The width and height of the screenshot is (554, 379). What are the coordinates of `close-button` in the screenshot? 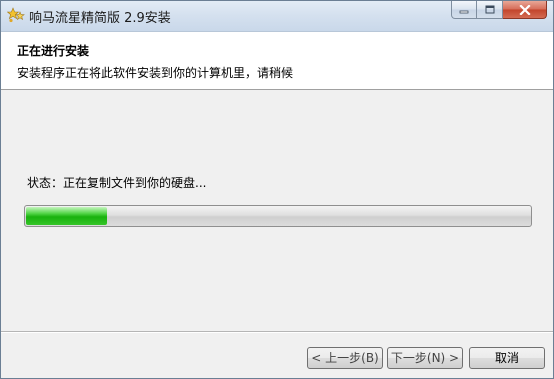 It's located at (525, 10).